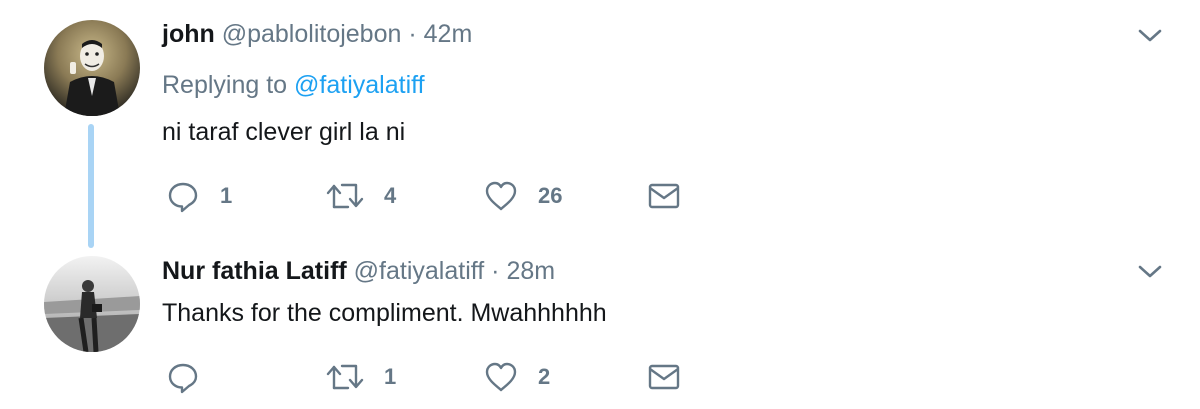 The height and width of the screenshot is (409, 1200). What do you see at coordinates (91, 186) in the screenshot?
I see `thread-line` at bounding box center [91, 186].